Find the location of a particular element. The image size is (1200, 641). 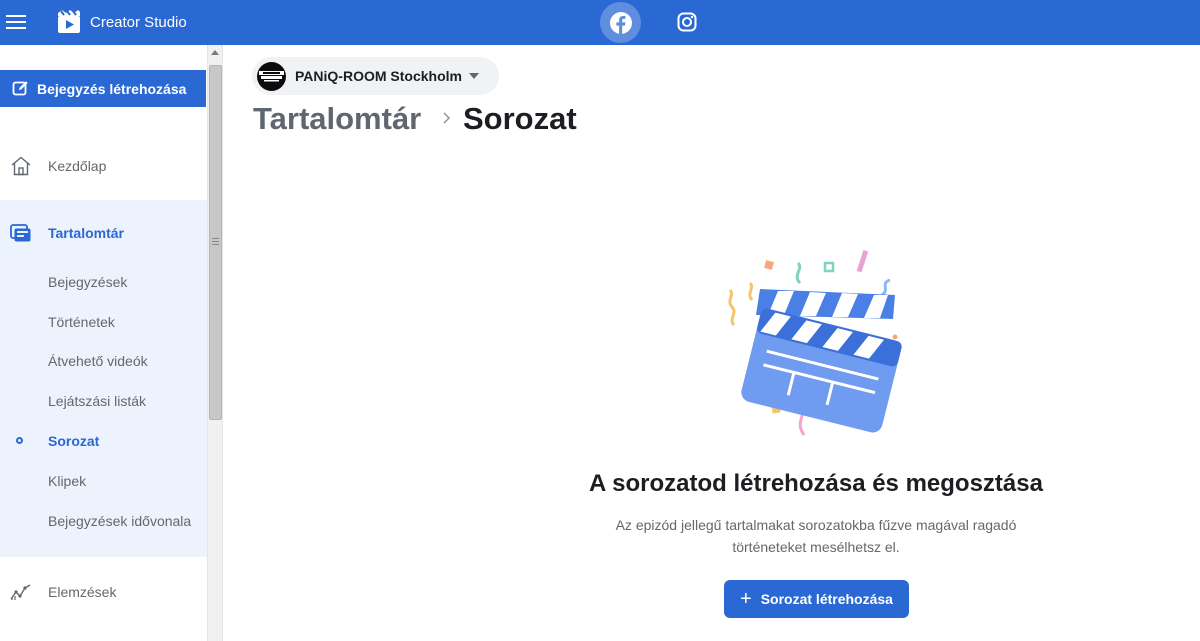

sidebar-subitem-clips: Klipek is located at coordinates (67, 481).